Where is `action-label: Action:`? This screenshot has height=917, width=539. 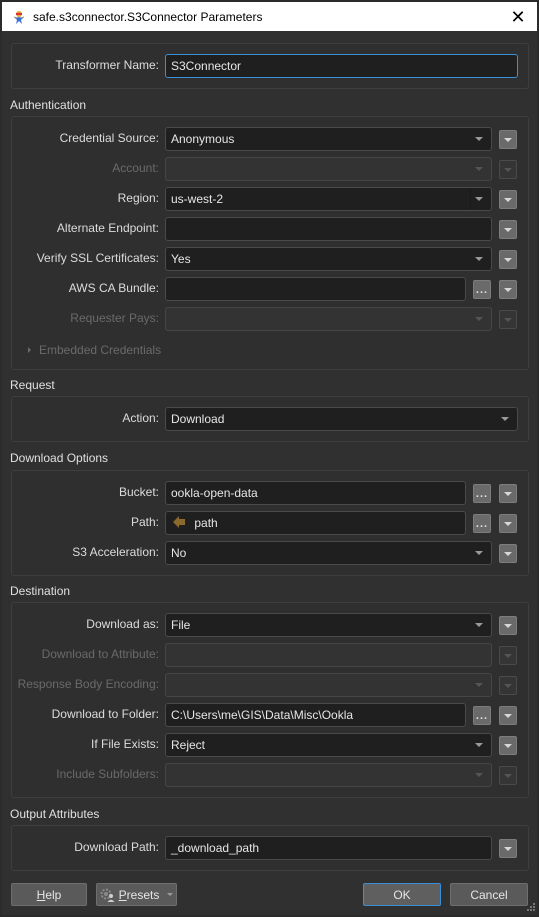 action-label: Action: is located at coordinates (140, 418).